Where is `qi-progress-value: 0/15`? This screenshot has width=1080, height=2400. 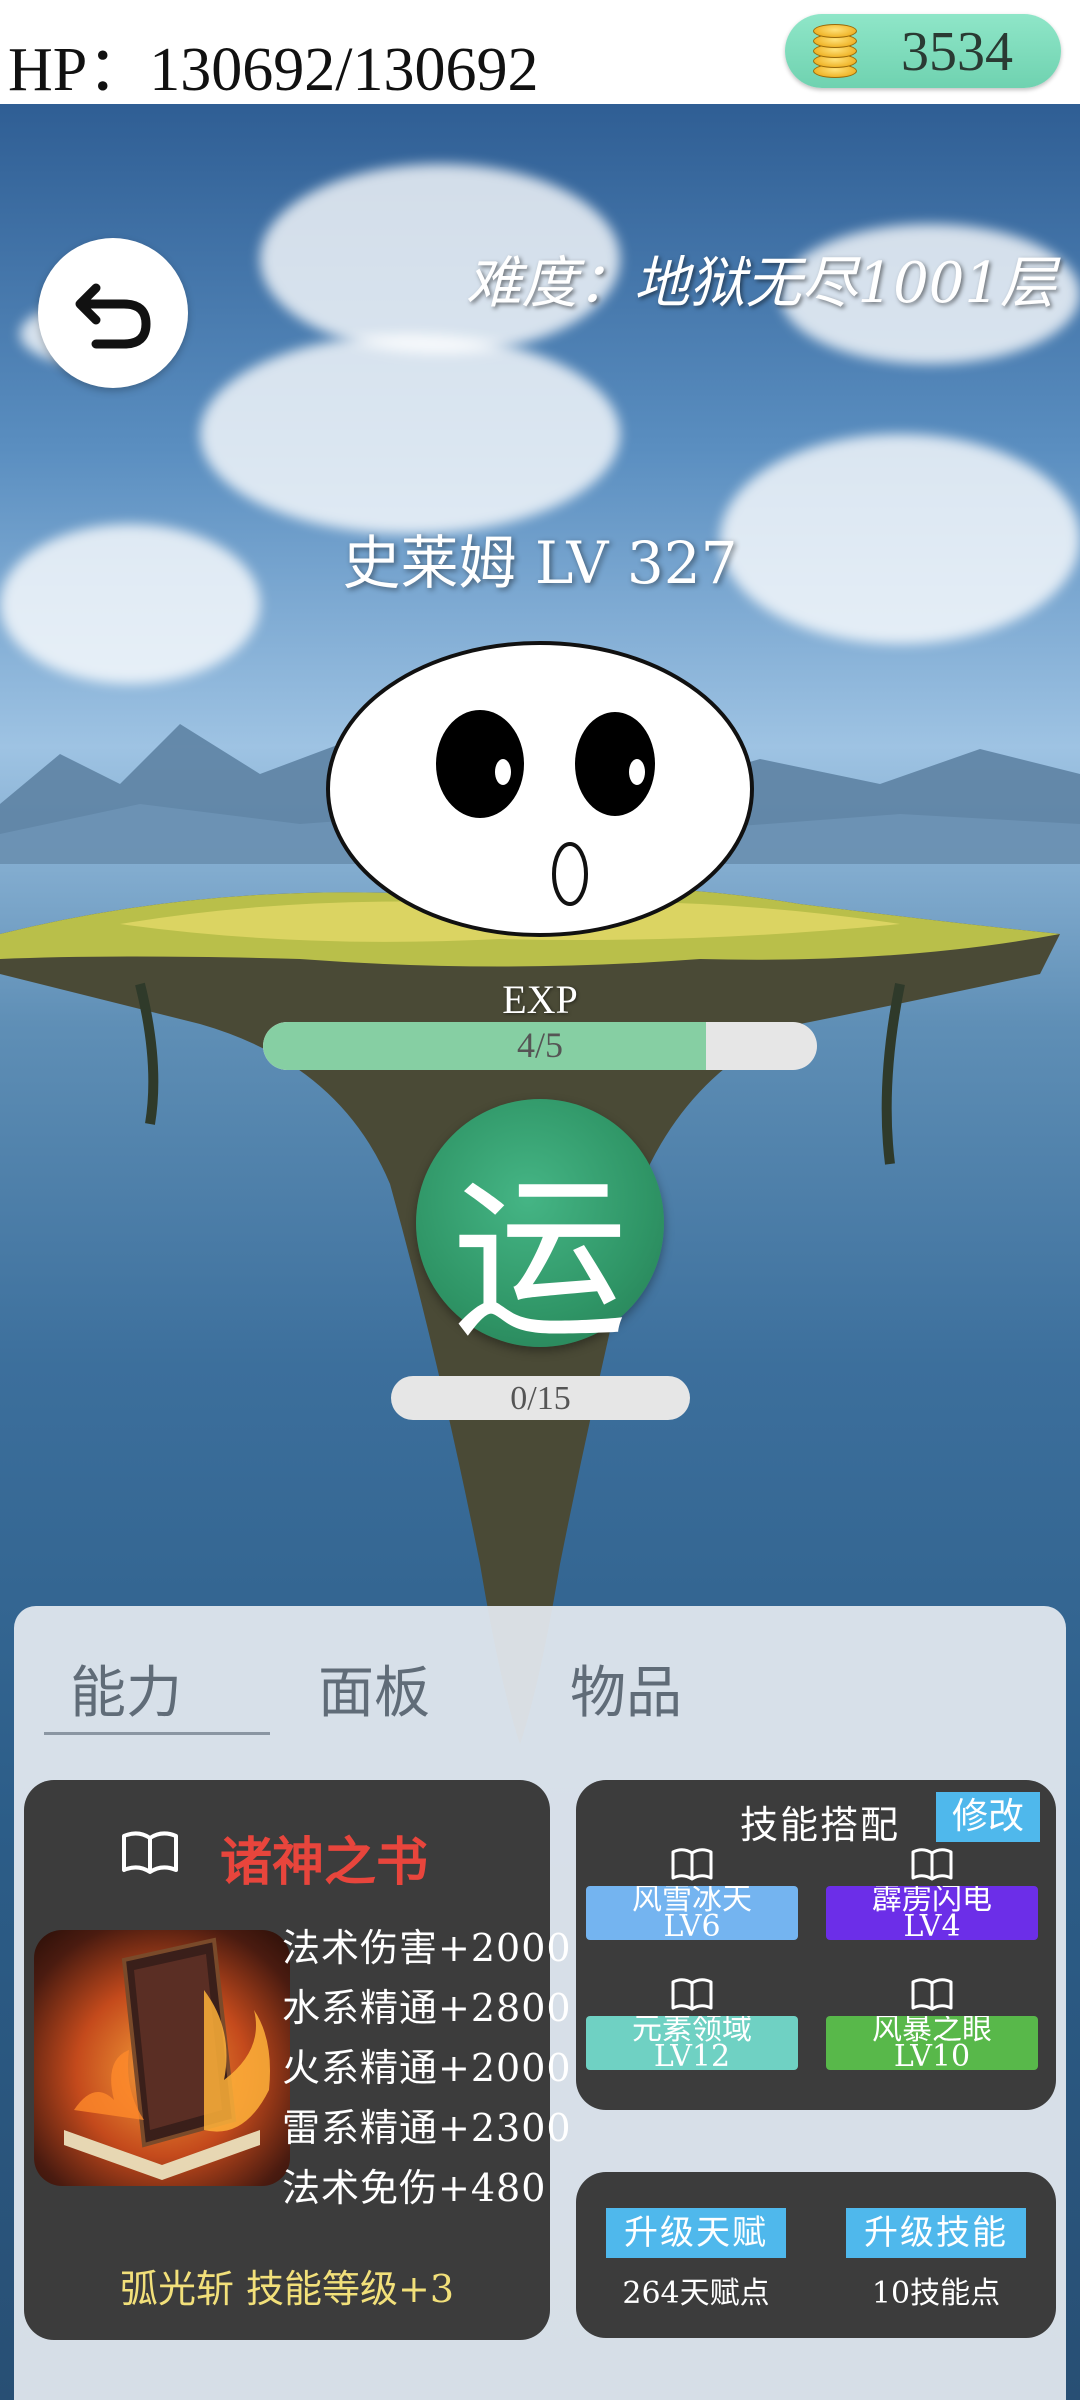
qi-progress-value: 0/15 is located at coordinates (540, 1398).